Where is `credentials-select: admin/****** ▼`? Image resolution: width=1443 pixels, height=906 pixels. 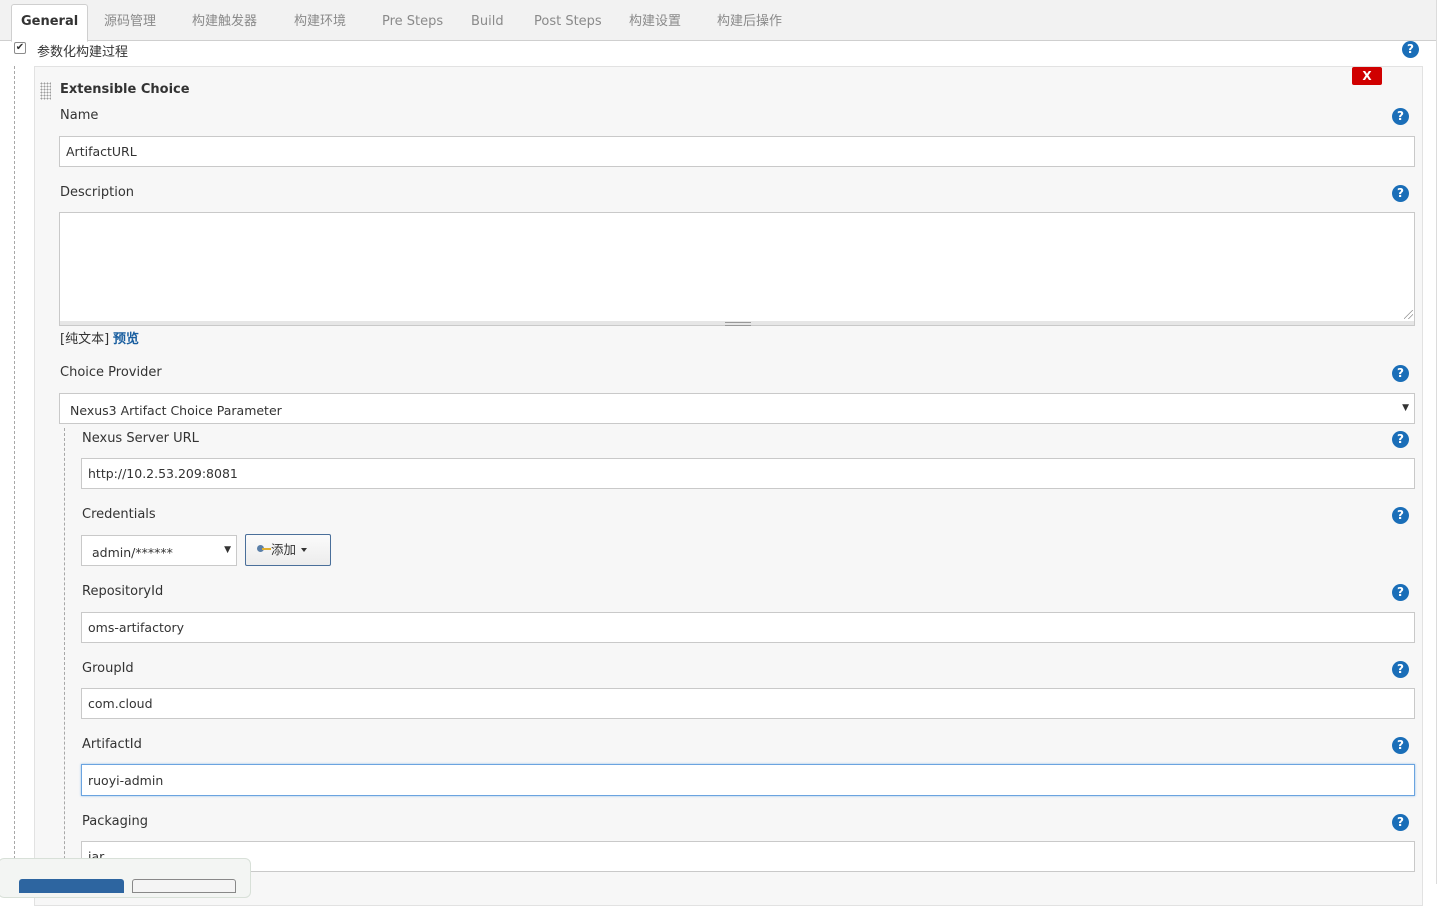 credentials-select: admin/****** ▼ is located at coordinates (159, 550).